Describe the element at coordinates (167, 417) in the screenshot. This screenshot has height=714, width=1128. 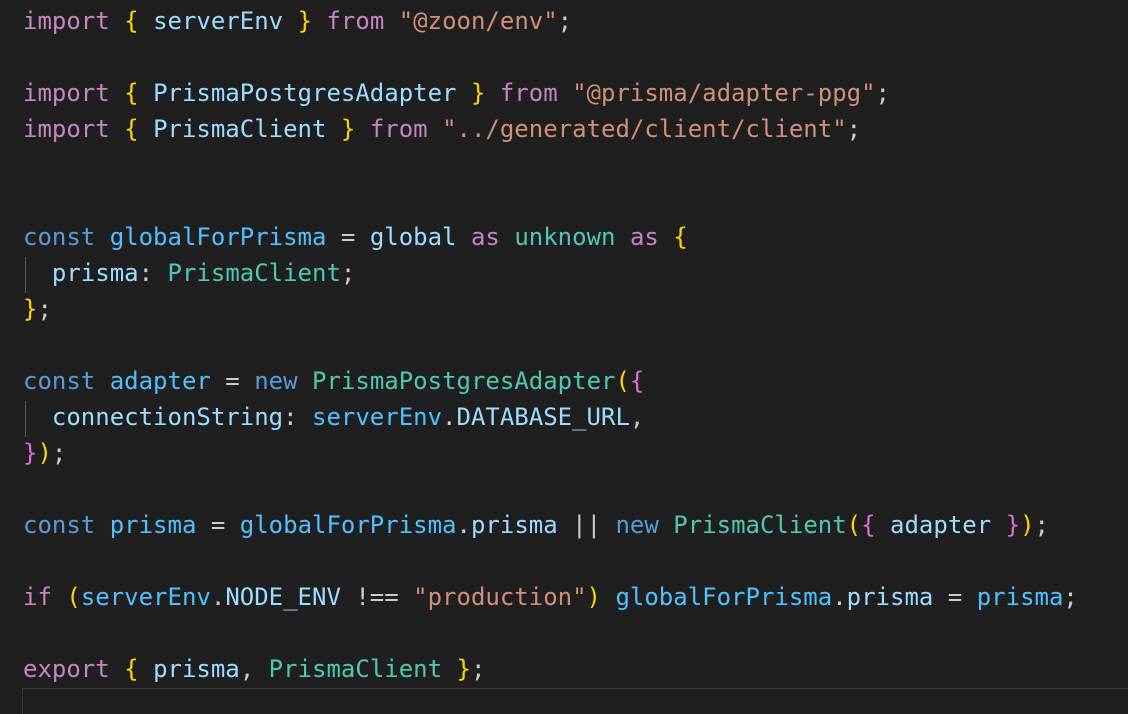
I see `code-token: connectionString` at that location.